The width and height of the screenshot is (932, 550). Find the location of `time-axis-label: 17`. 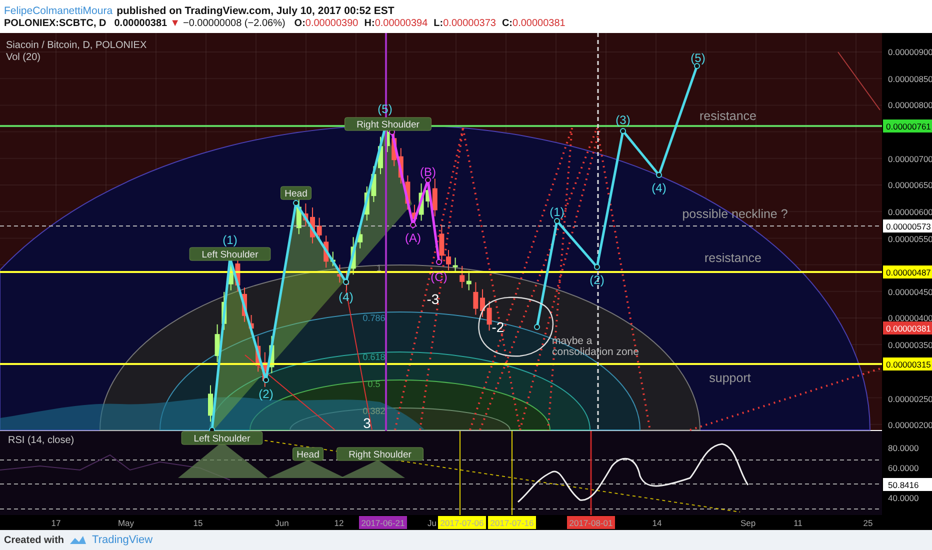

time-axis-label: 17 is located at coordinates (56, 523).